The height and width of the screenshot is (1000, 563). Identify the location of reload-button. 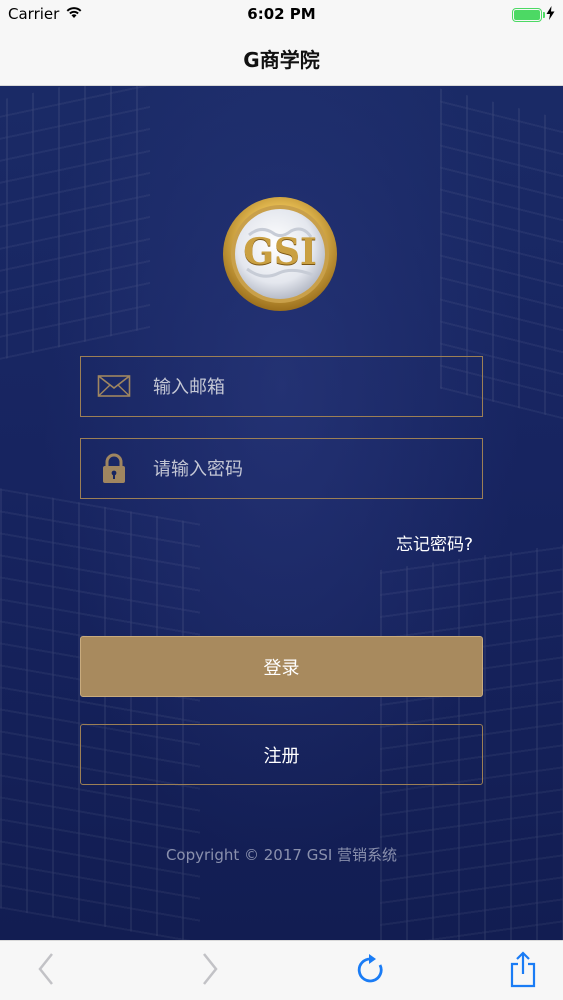
(371, 971).